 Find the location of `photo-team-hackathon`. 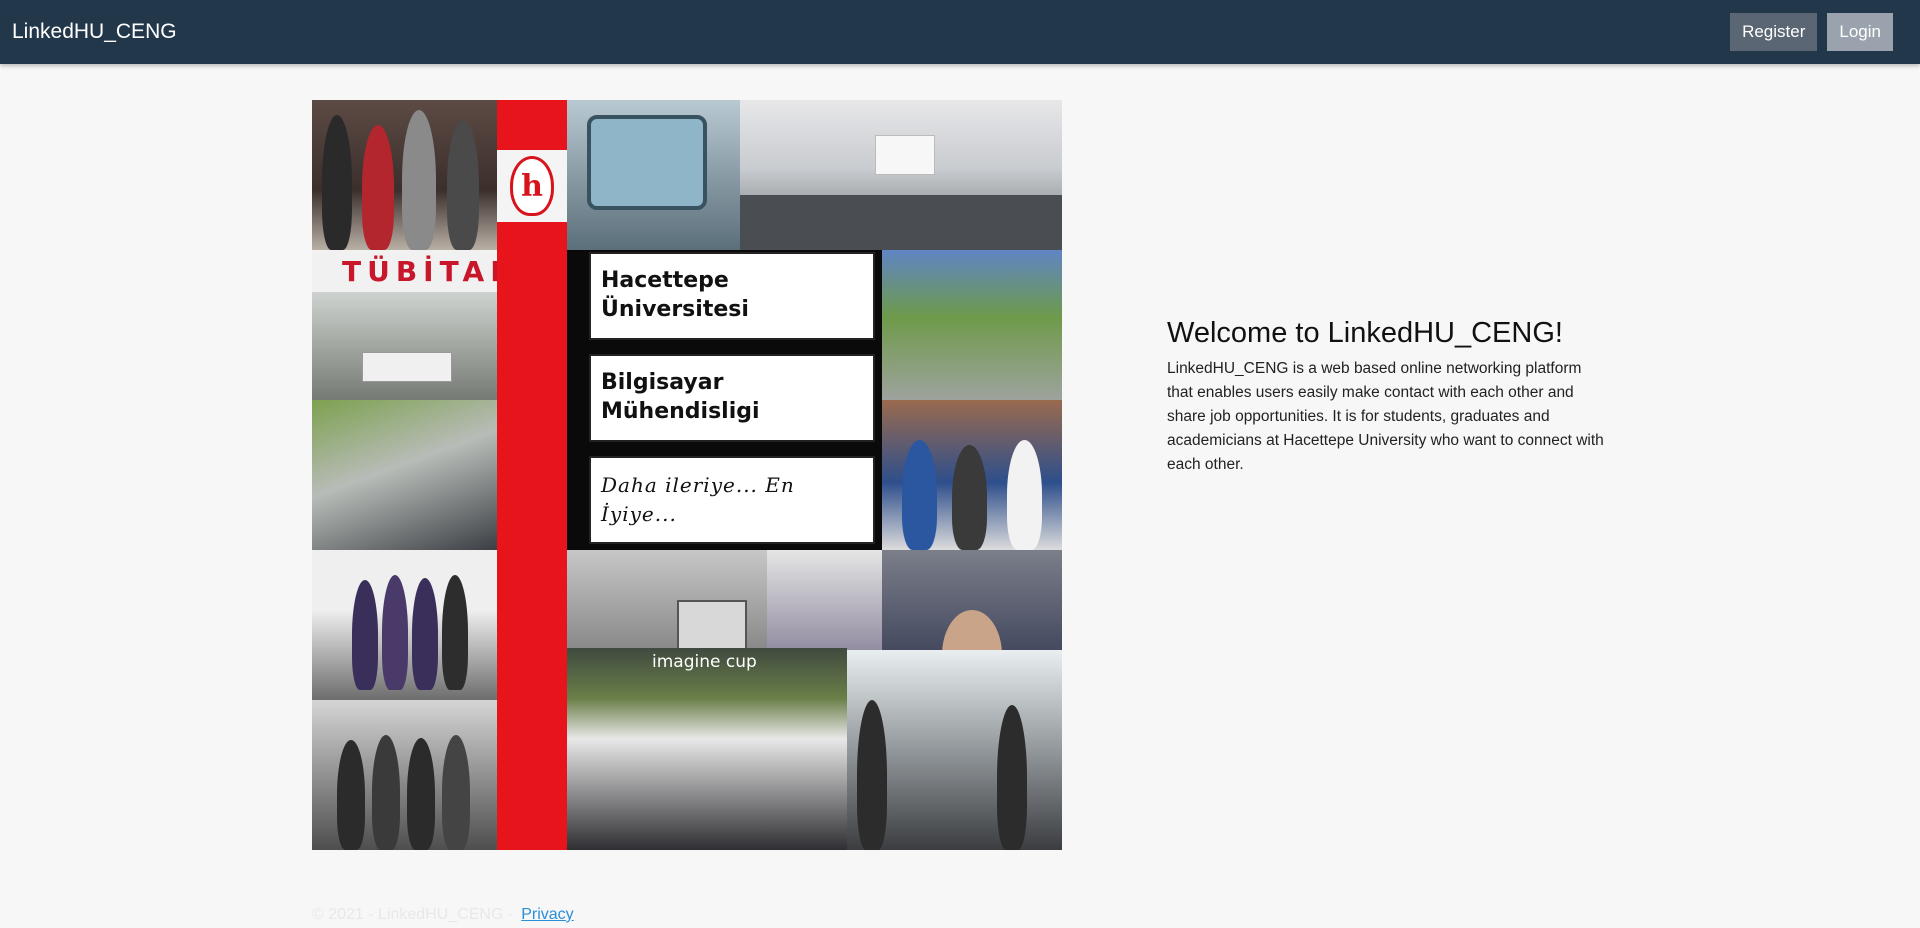

photo-team-hackathon is located at coordinates (404, 775).